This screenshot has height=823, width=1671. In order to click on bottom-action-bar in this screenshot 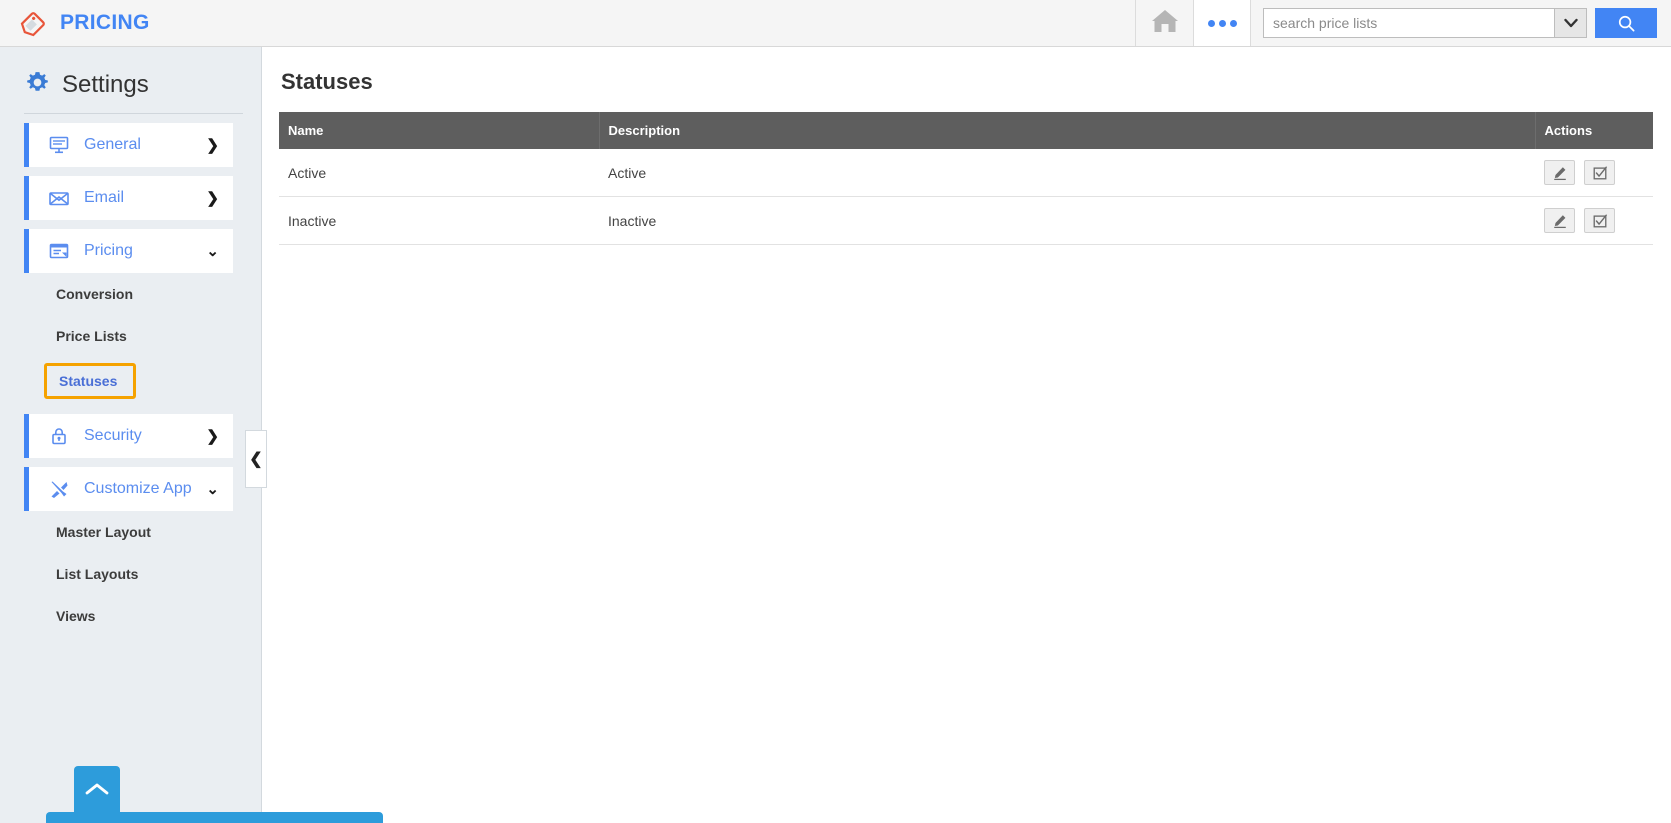, I will do `click(214, 817)`.